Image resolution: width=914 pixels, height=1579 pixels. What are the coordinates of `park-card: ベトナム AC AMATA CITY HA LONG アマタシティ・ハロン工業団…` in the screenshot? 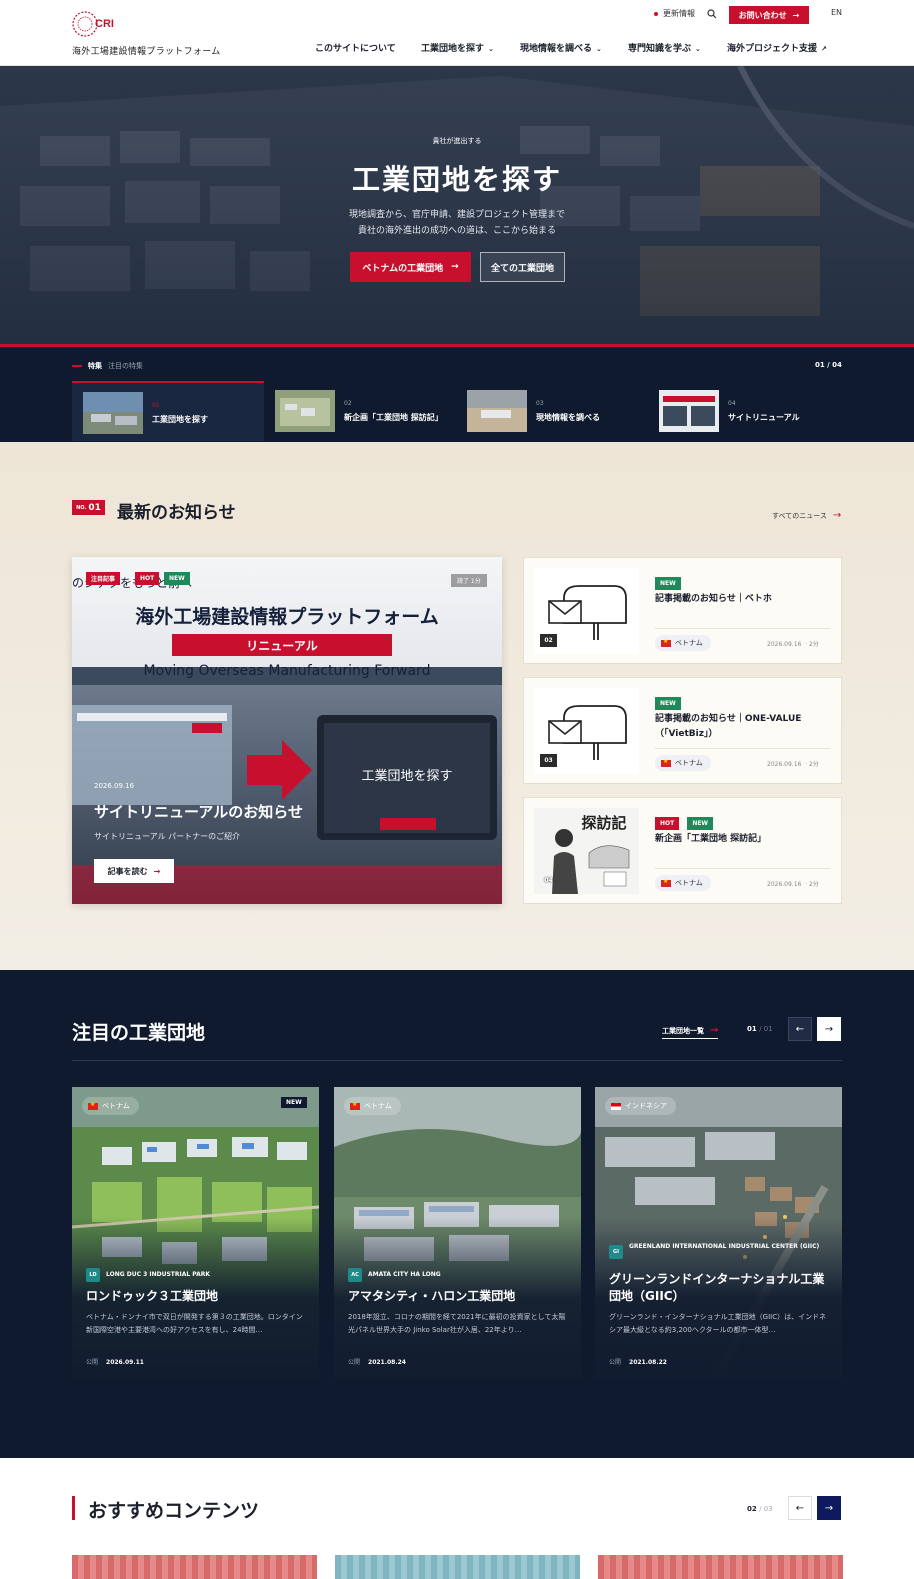 It's located at (457, 1233).